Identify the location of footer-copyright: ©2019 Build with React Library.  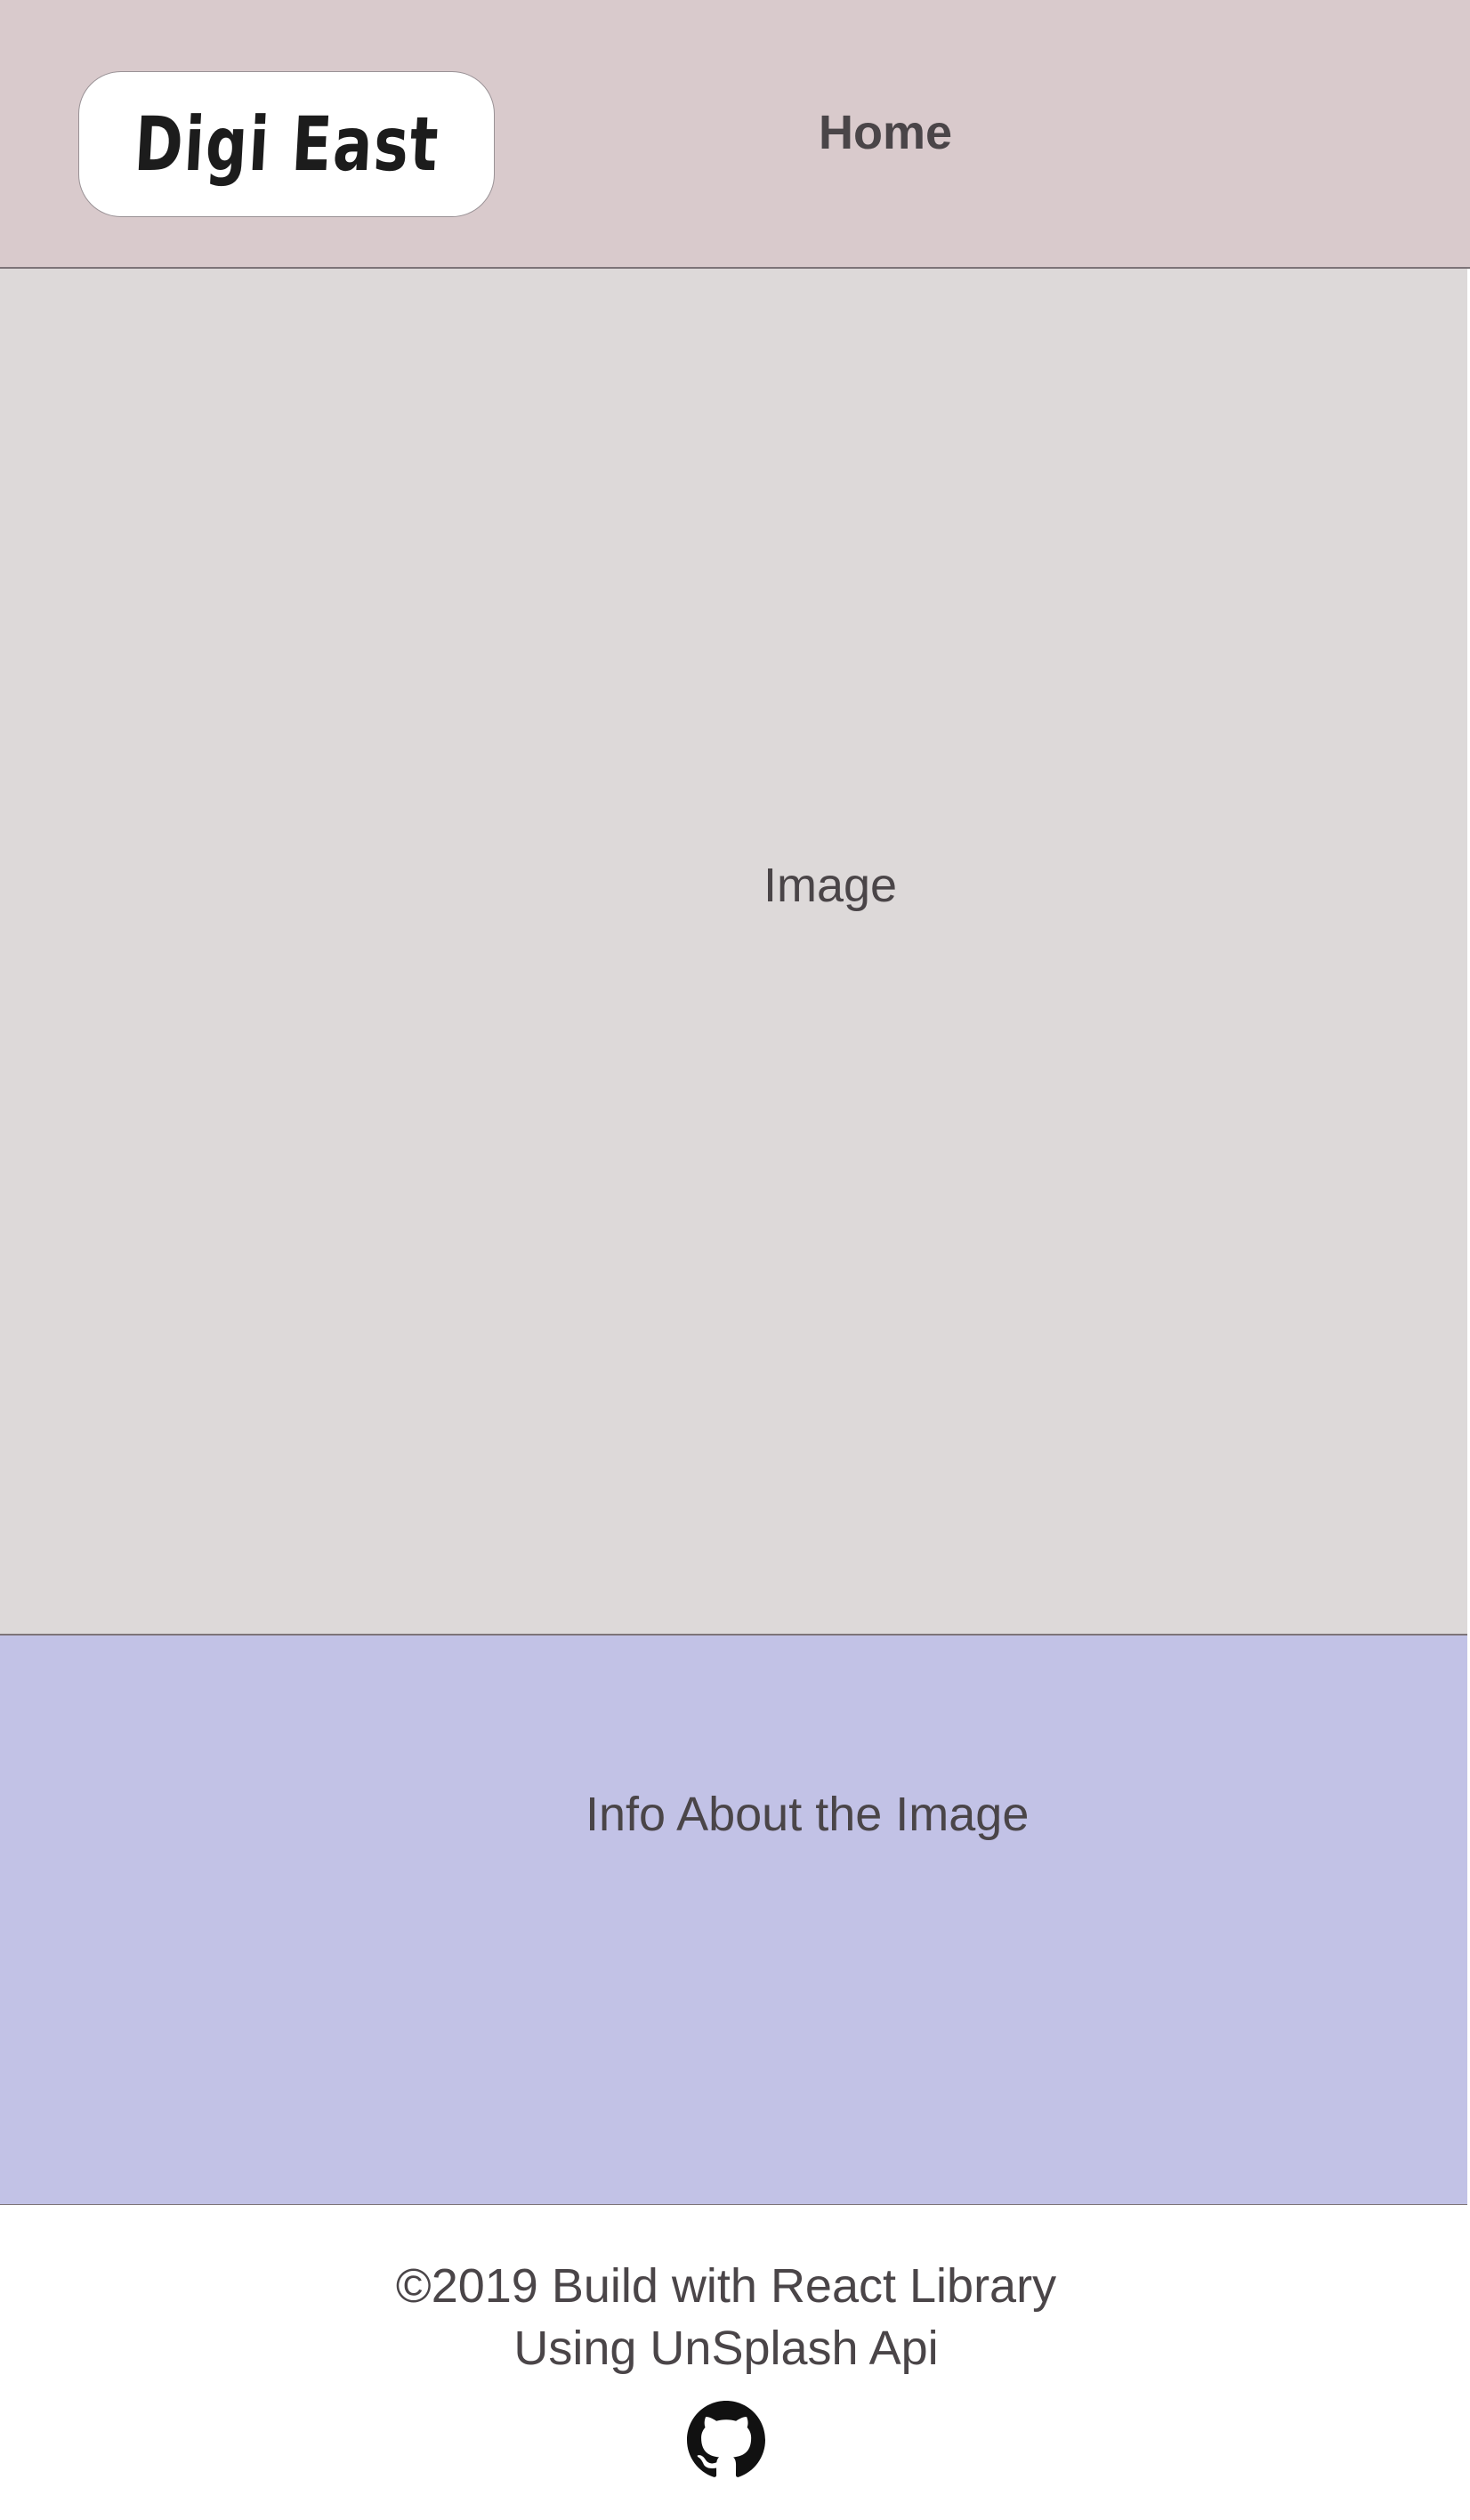
(726, 2286).